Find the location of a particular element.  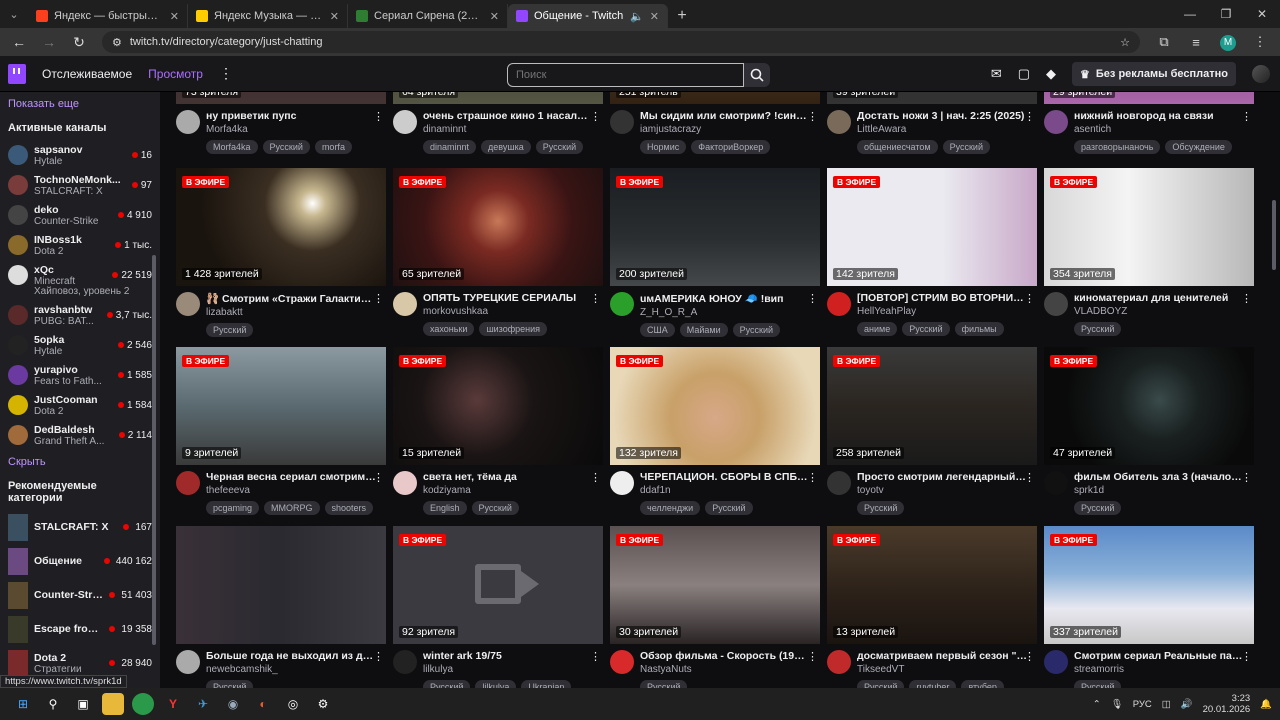

streamer-name: asentich is located at coordinates (1164, 129).